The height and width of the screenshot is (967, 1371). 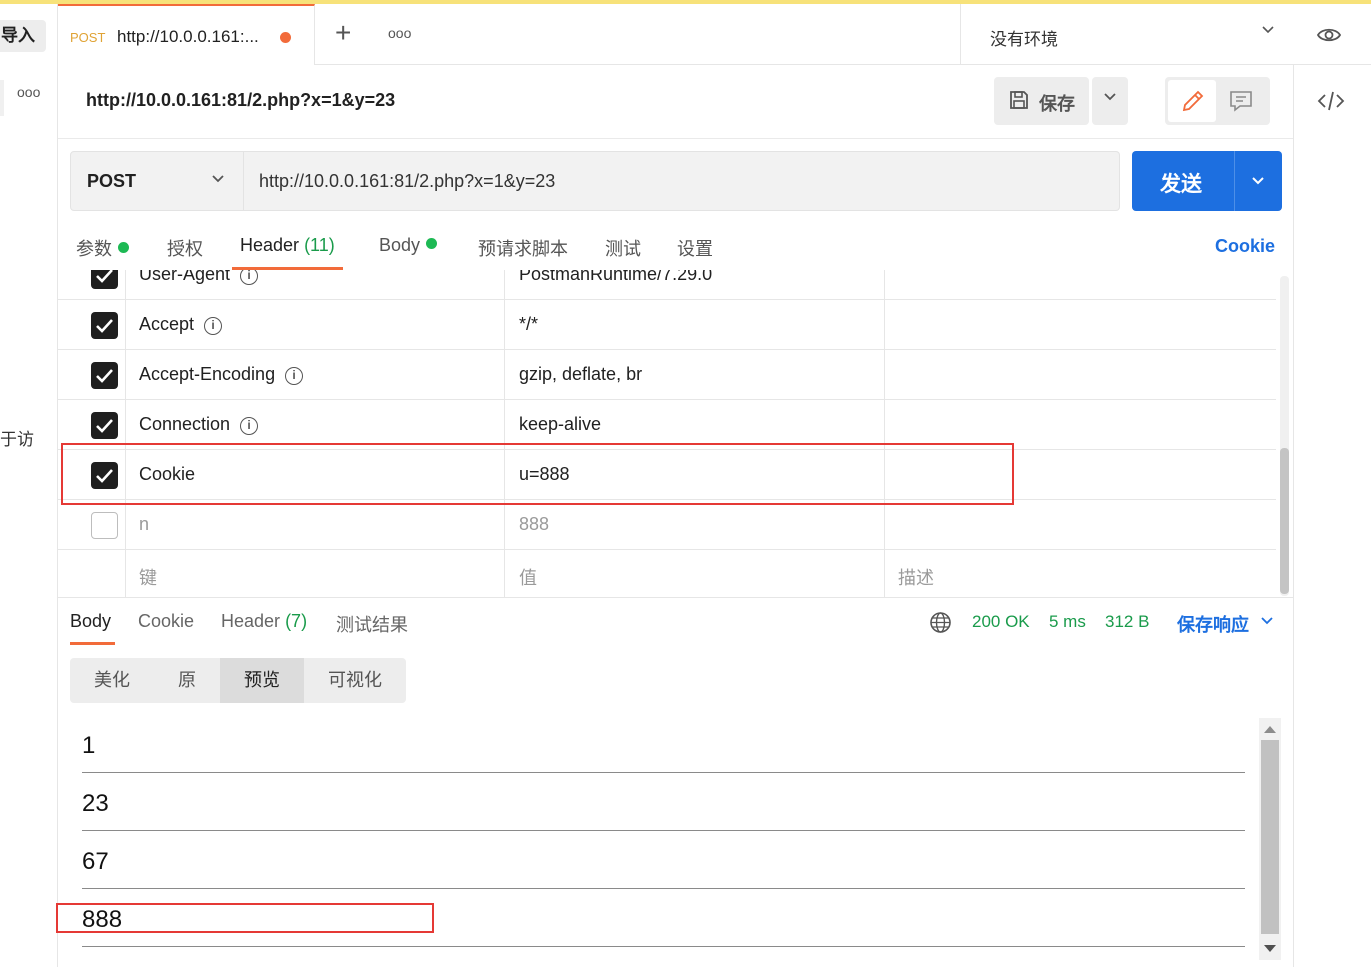 I want to click on table-row: User-Agent i PostmanRuntime/7.29.0, so click(x=667, y=285).